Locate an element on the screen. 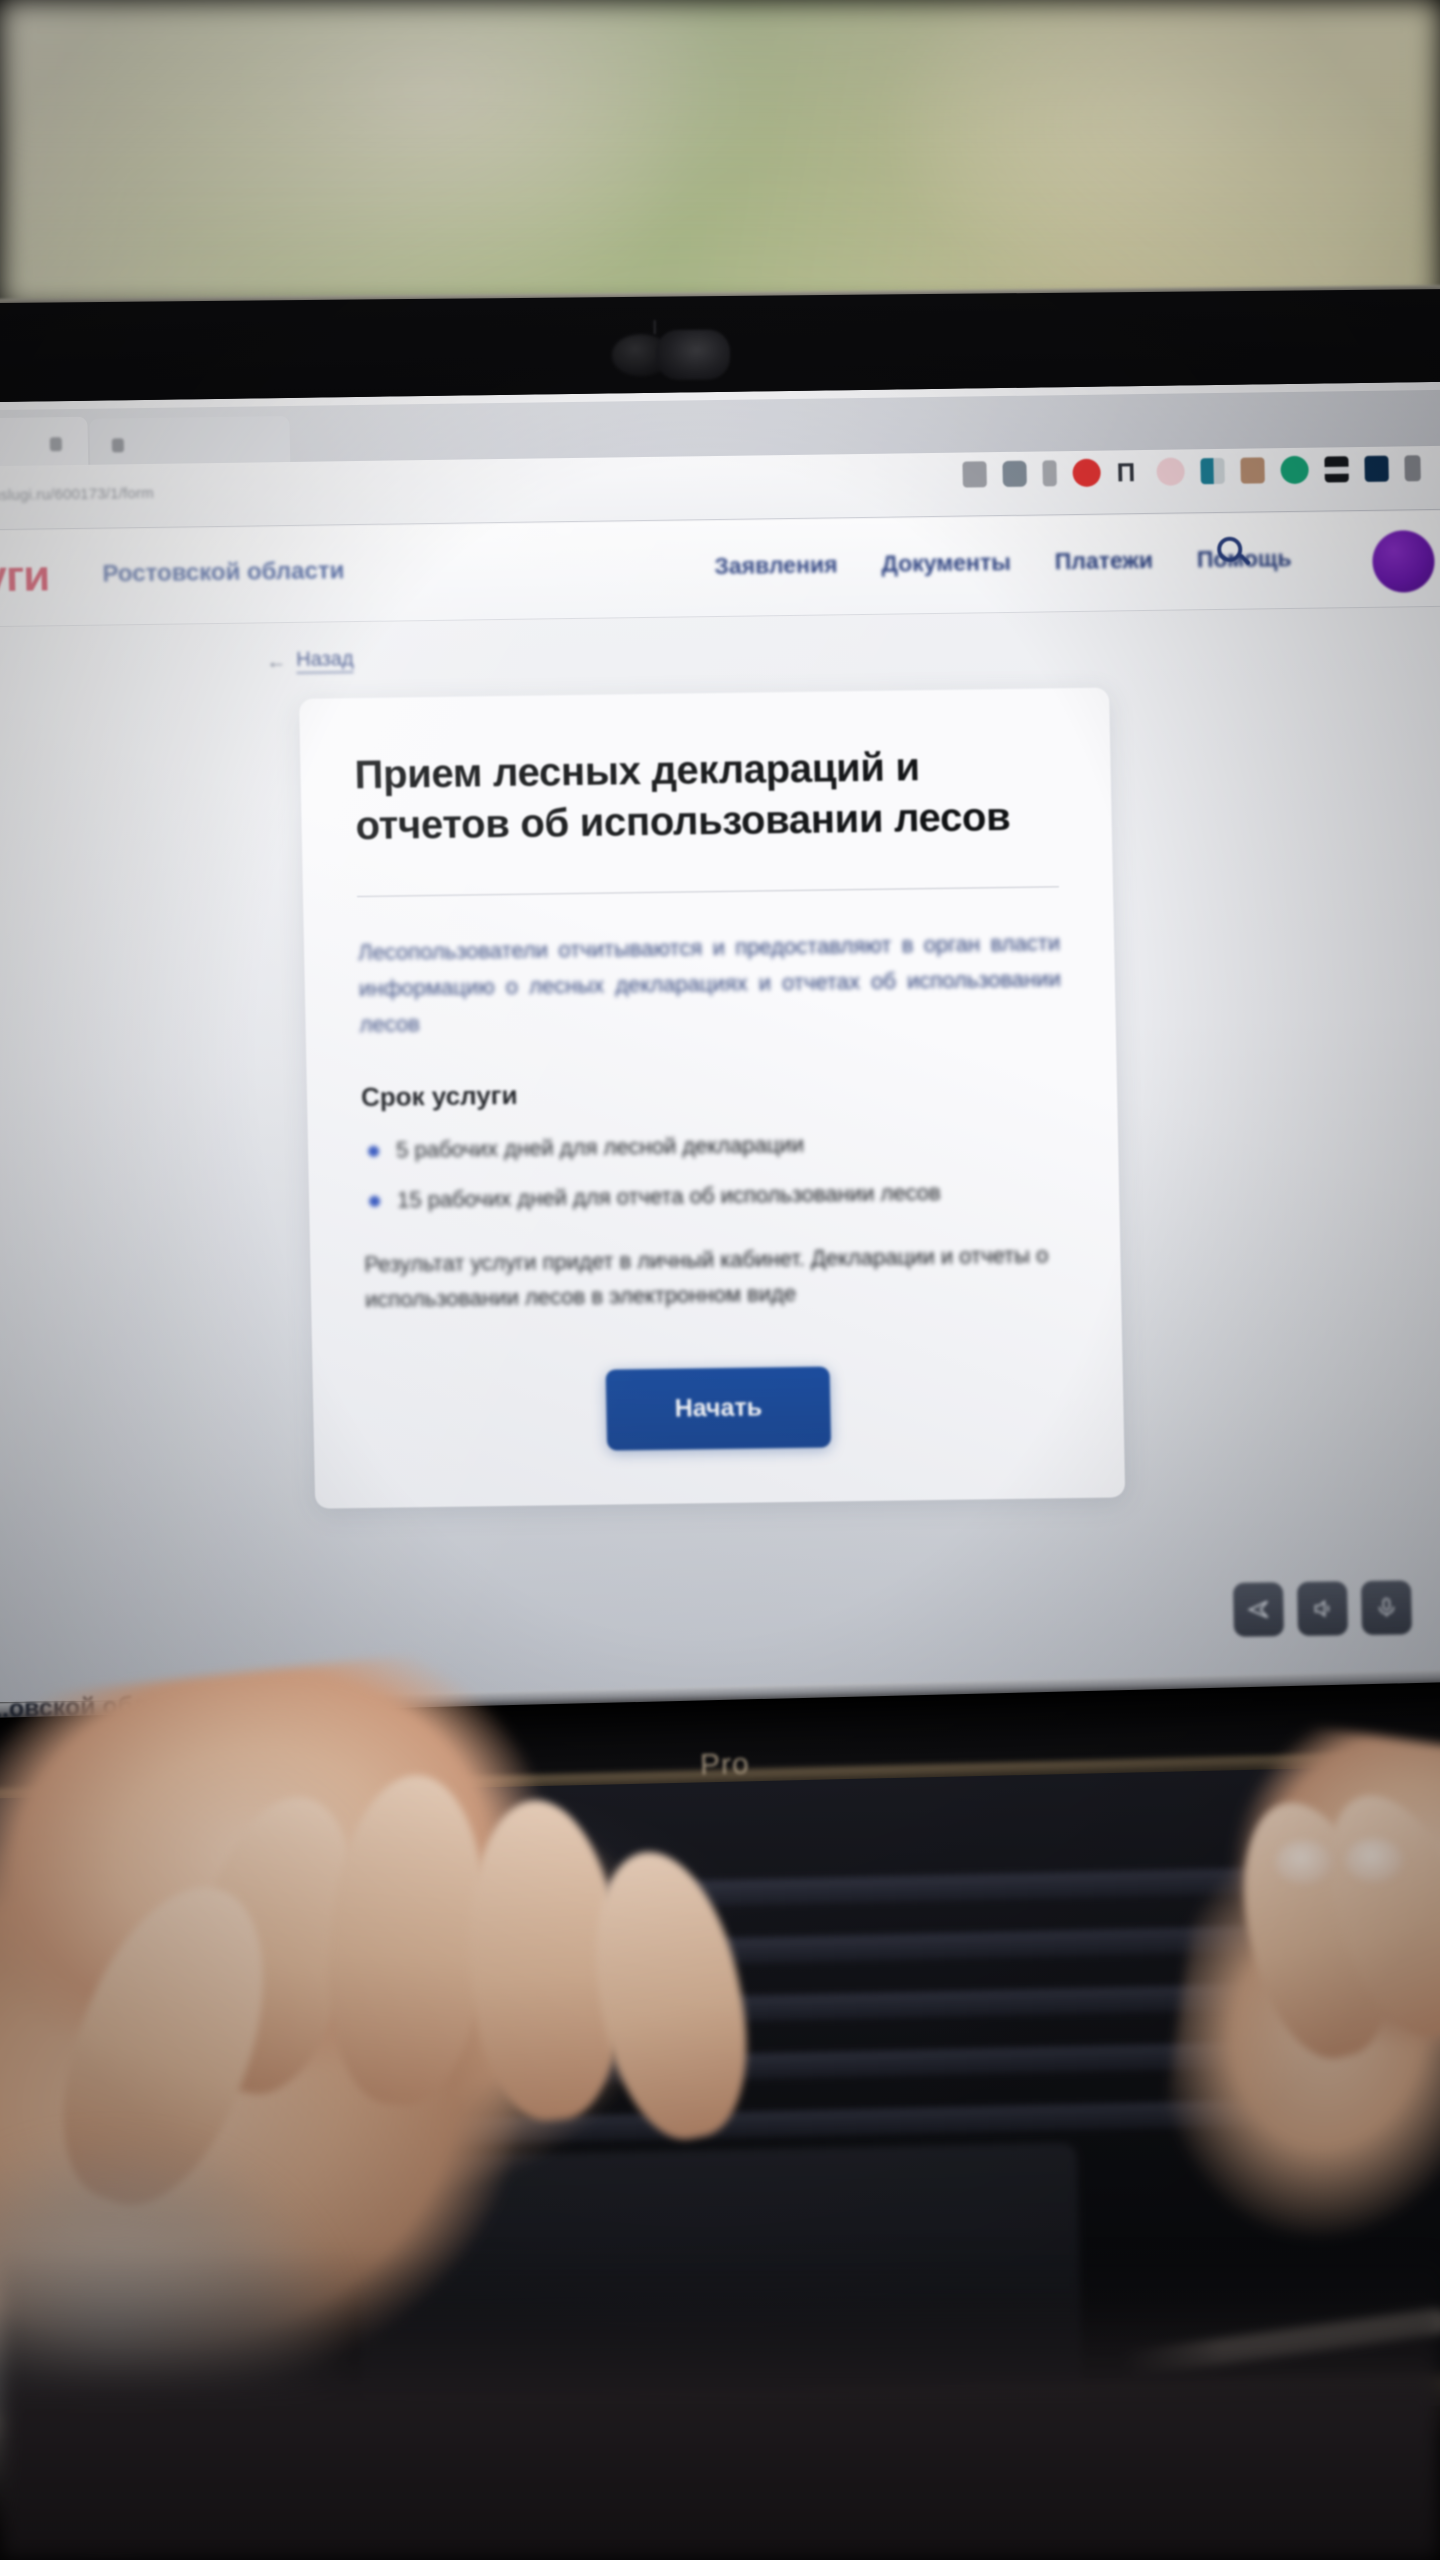  url-text: gosuslugi.ru/600173/1/form is located at coordinates (77, 495).